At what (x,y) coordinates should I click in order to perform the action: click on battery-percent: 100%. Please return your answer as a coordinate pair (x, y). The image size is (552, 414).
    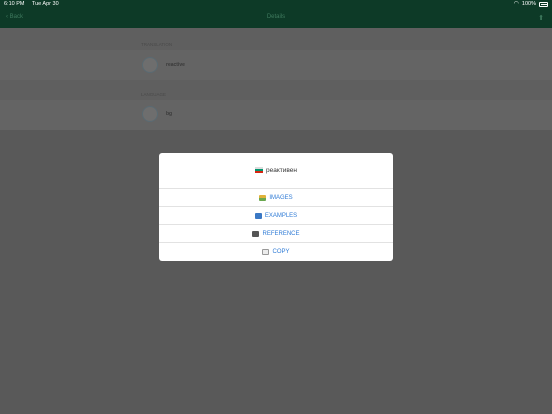
    Looking at the image, I should click on (528, 4).